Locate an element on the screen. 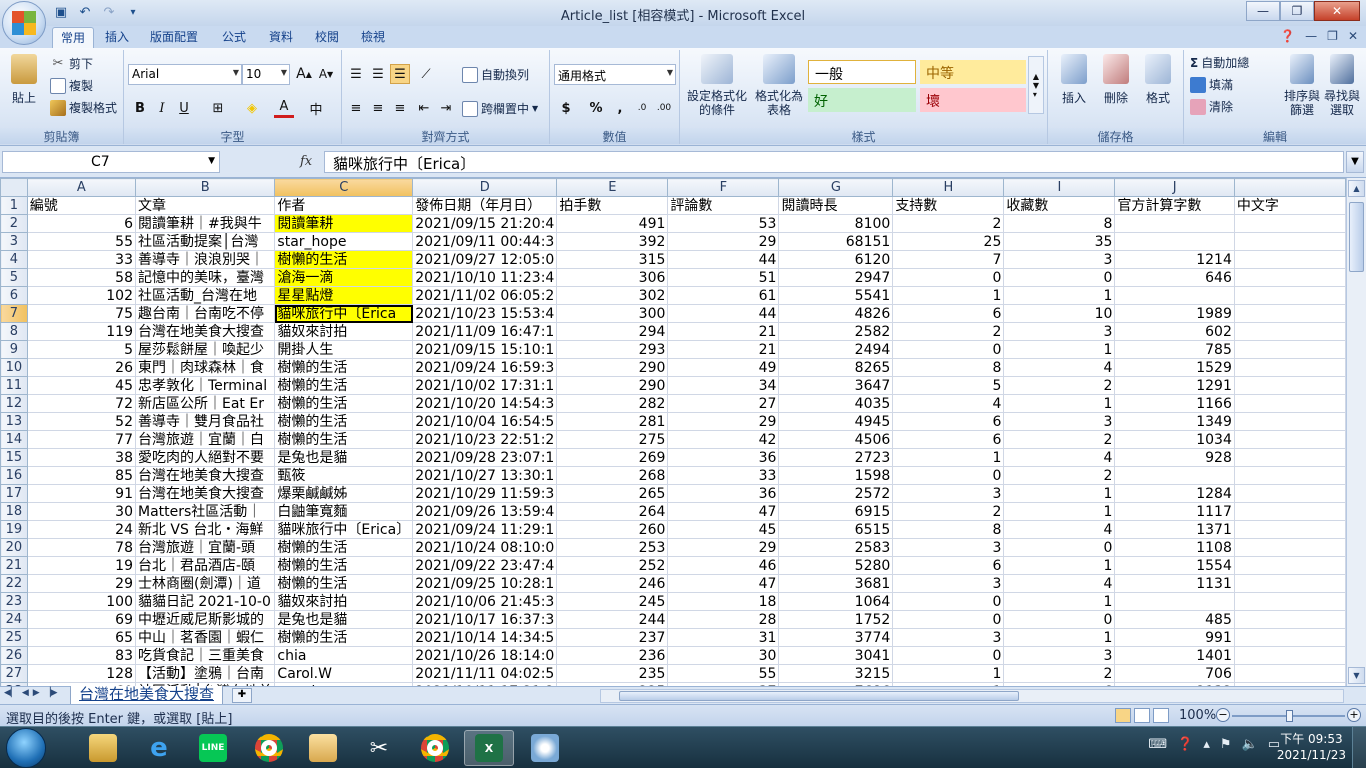  grid-cell: 2021/09/27 12:05:0 is located at coordinates (485, 259).